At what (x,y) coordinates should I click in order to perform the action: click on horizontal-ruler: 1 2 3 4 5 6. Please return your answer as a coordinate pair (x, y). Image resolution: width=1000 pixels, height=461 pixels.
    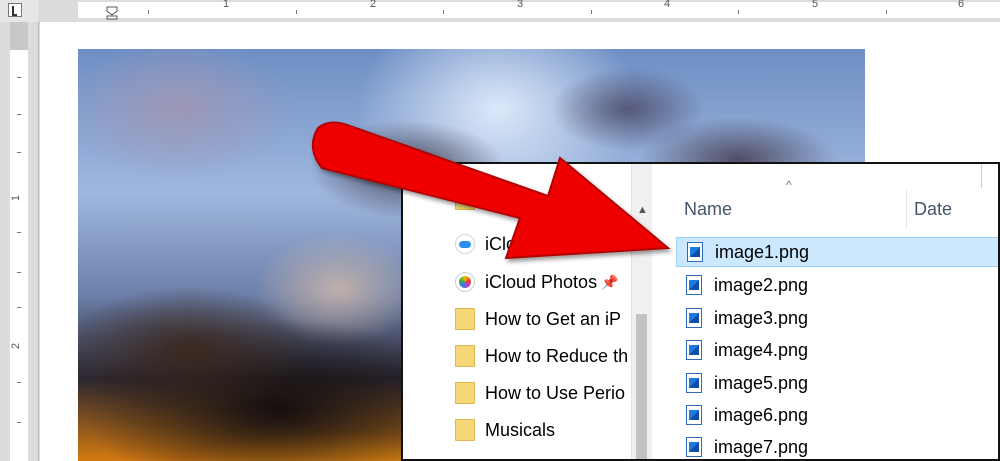
    Looking at the image, I should click on (519, 11).